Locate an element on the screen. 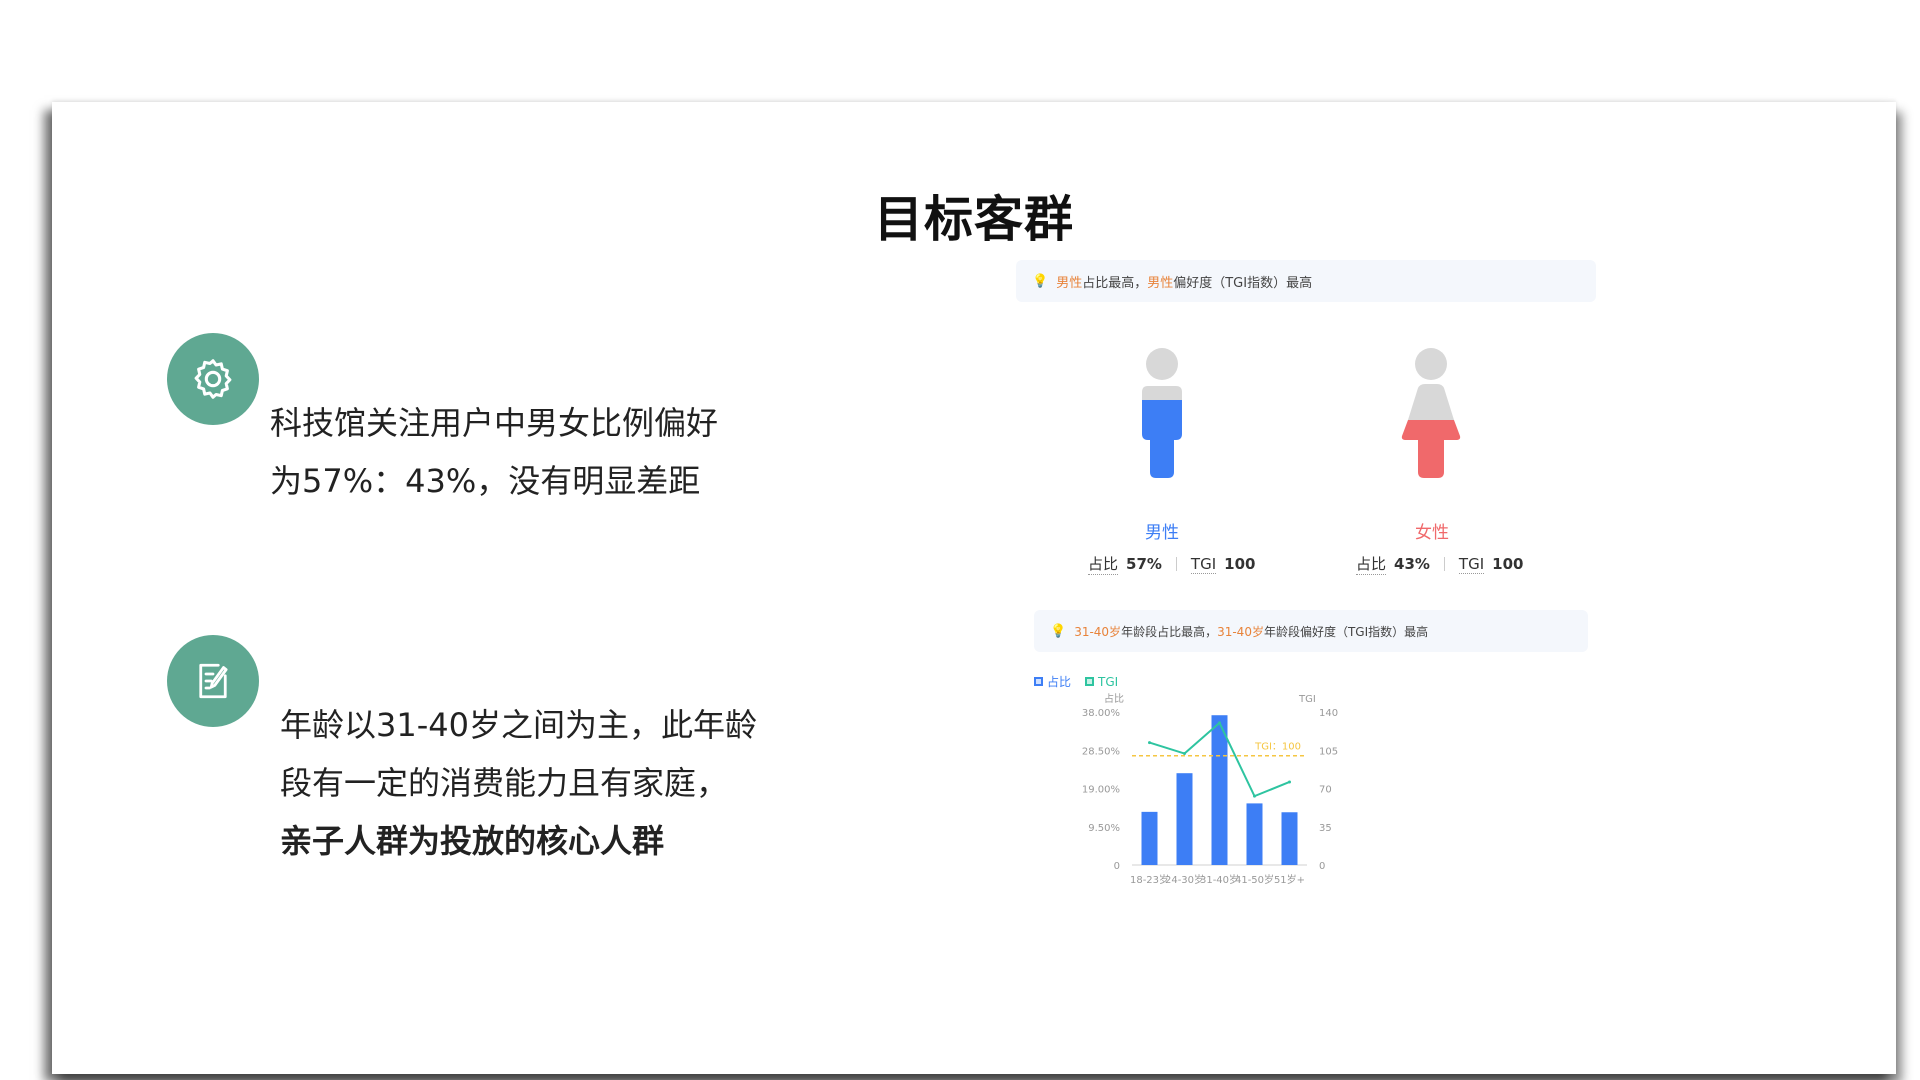 The image size is (1920, 1080). y-right-tick-label: 35 is located at coordinates (1325, 828).